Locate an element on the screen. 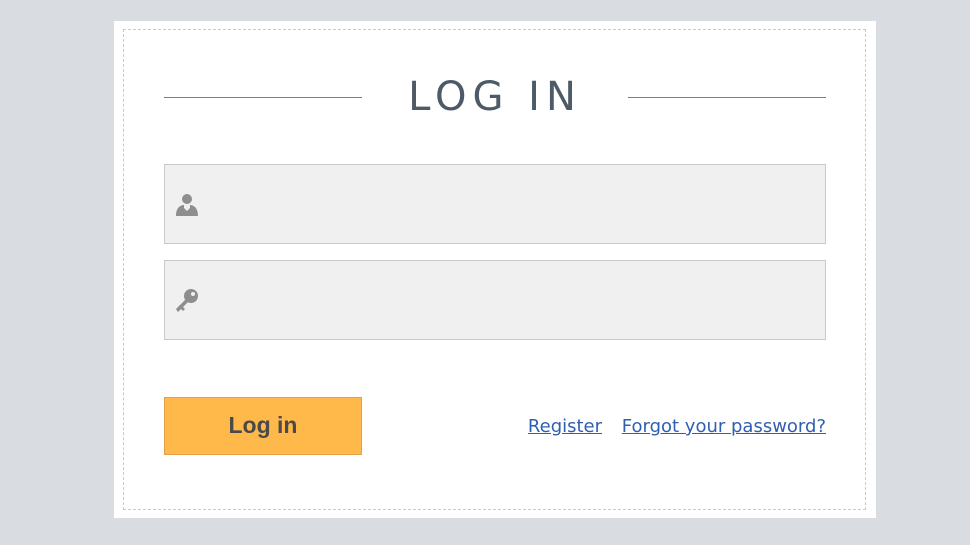 The height and width of the screenshot is (545, 970). user-icon is located at coordinates (187, 204).